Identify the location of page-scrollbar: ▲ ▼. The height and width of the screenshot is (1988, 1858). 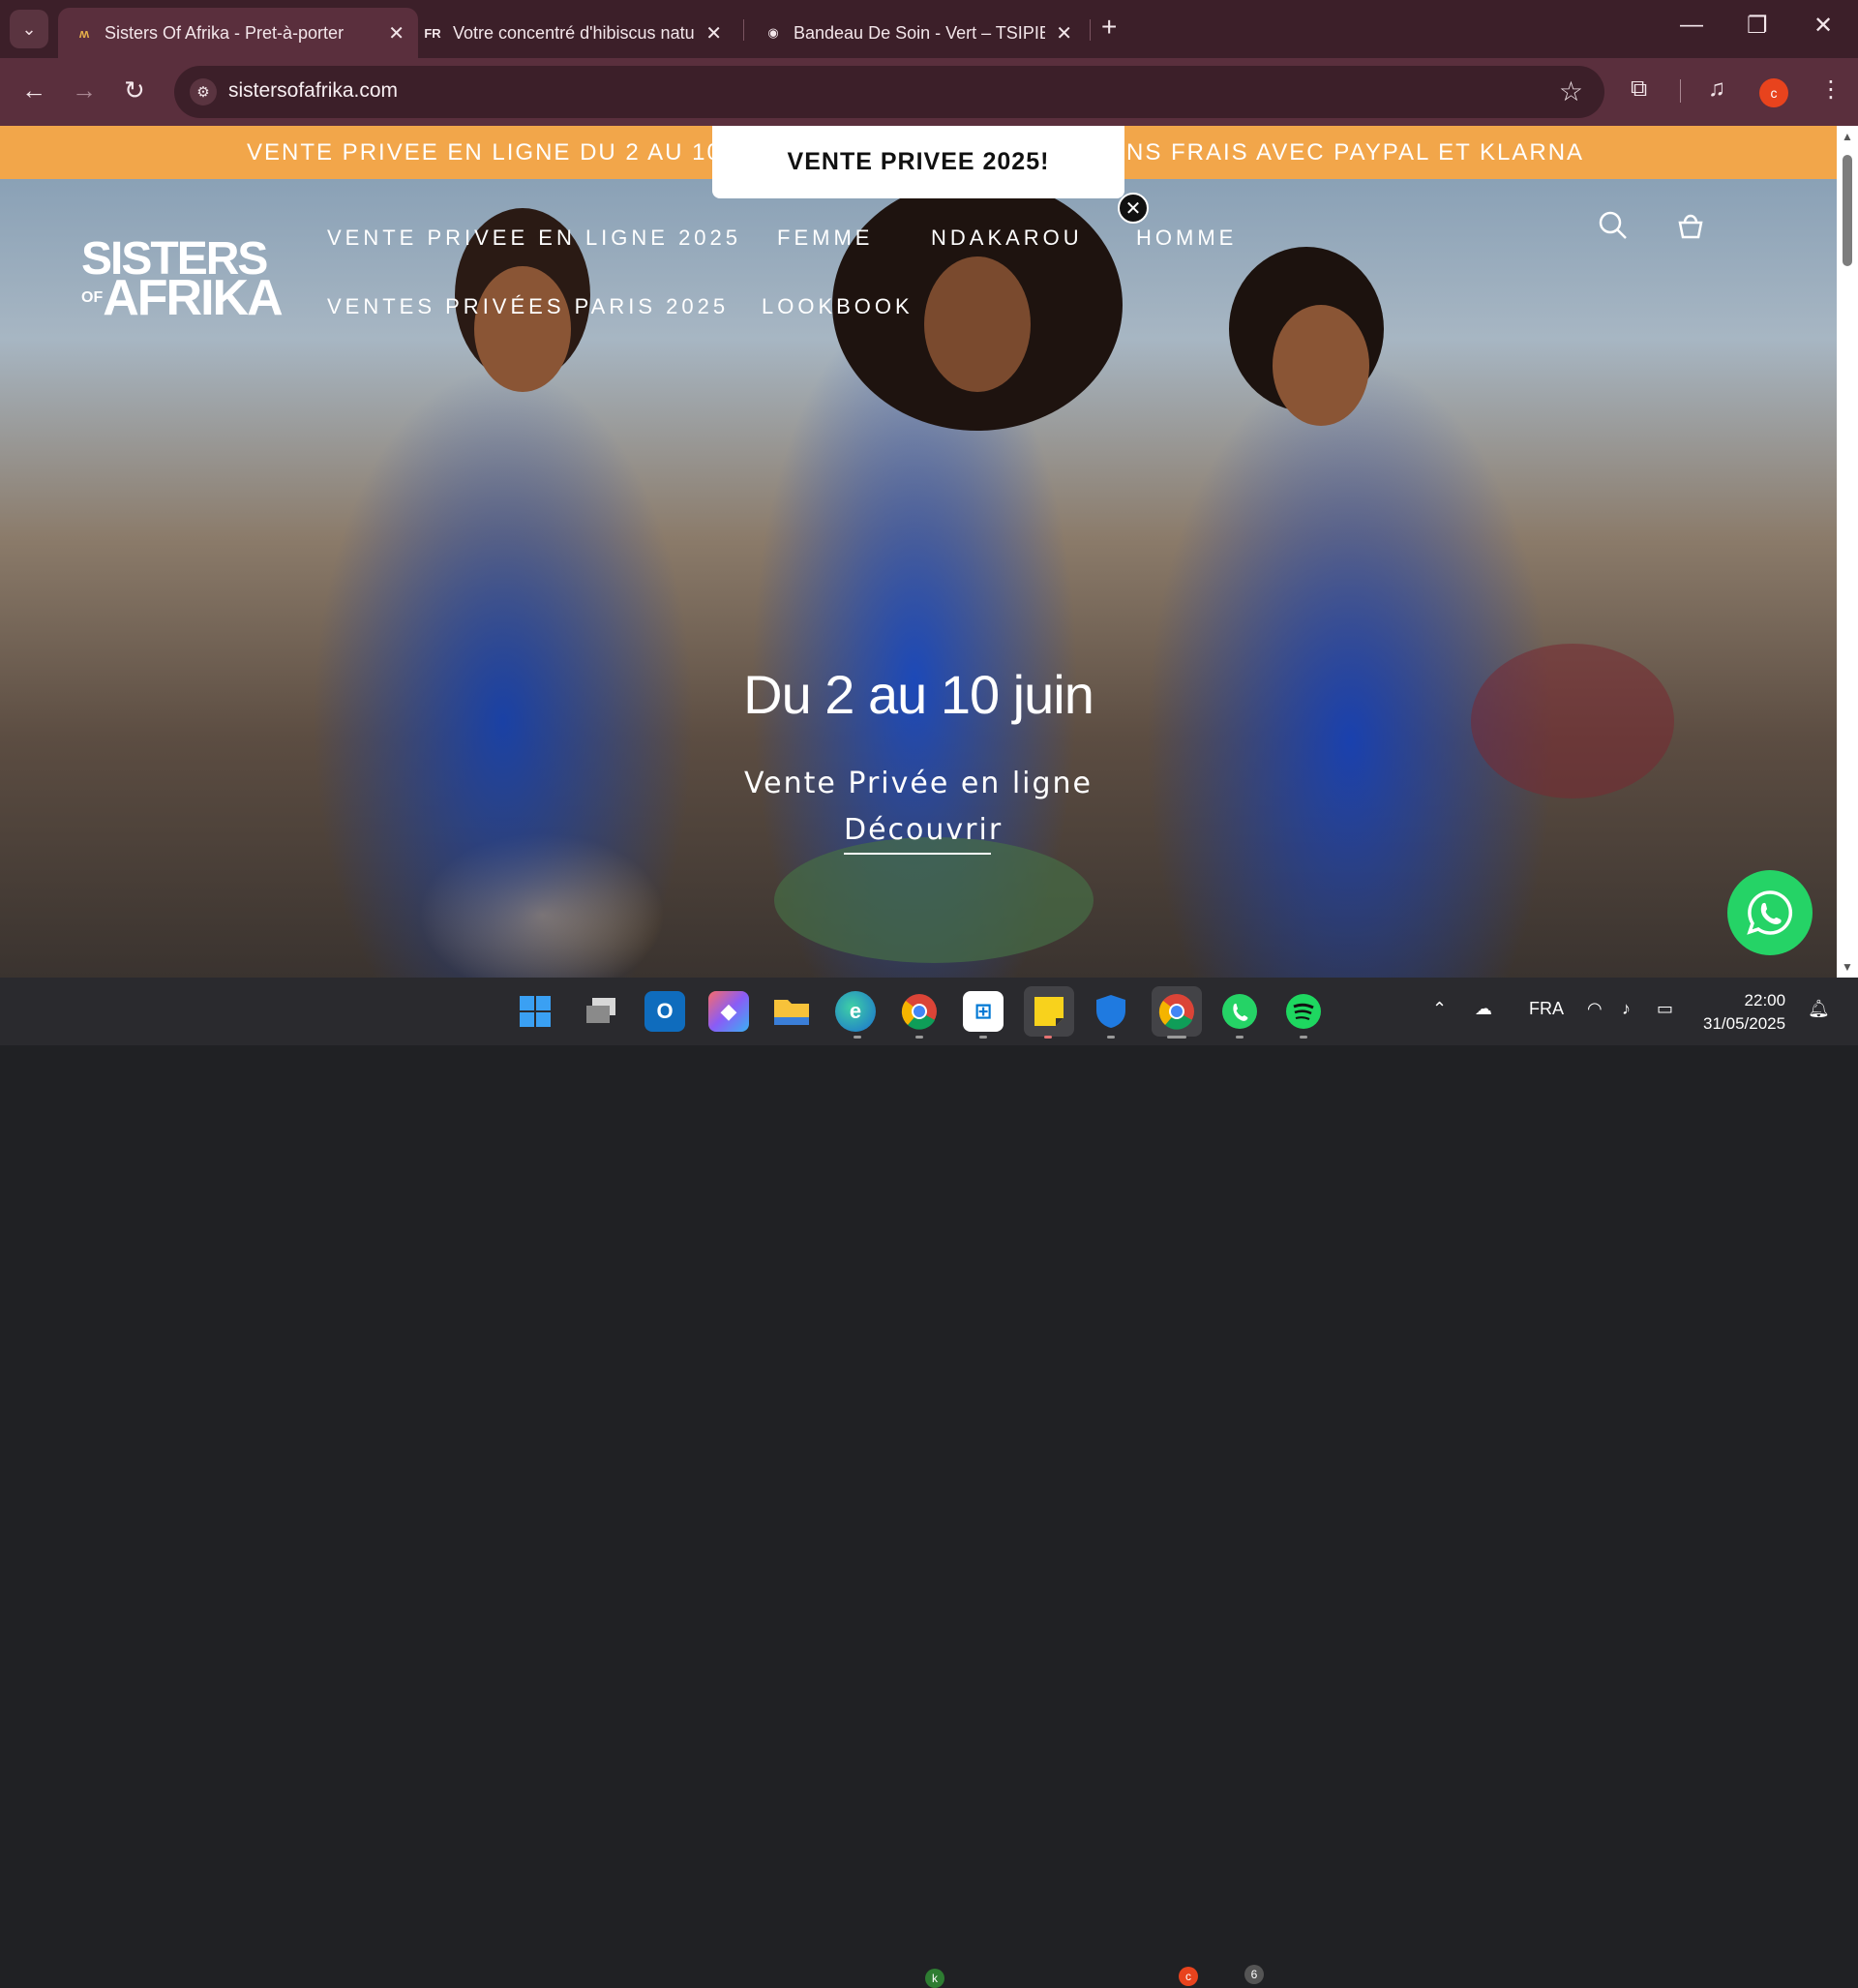
(1847, 552).